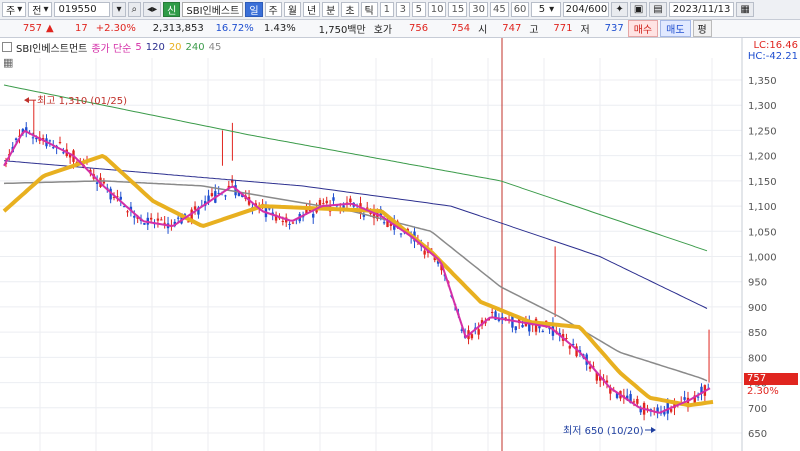  I want to click on prev-next-button: ◂▸, so click(152, 9).